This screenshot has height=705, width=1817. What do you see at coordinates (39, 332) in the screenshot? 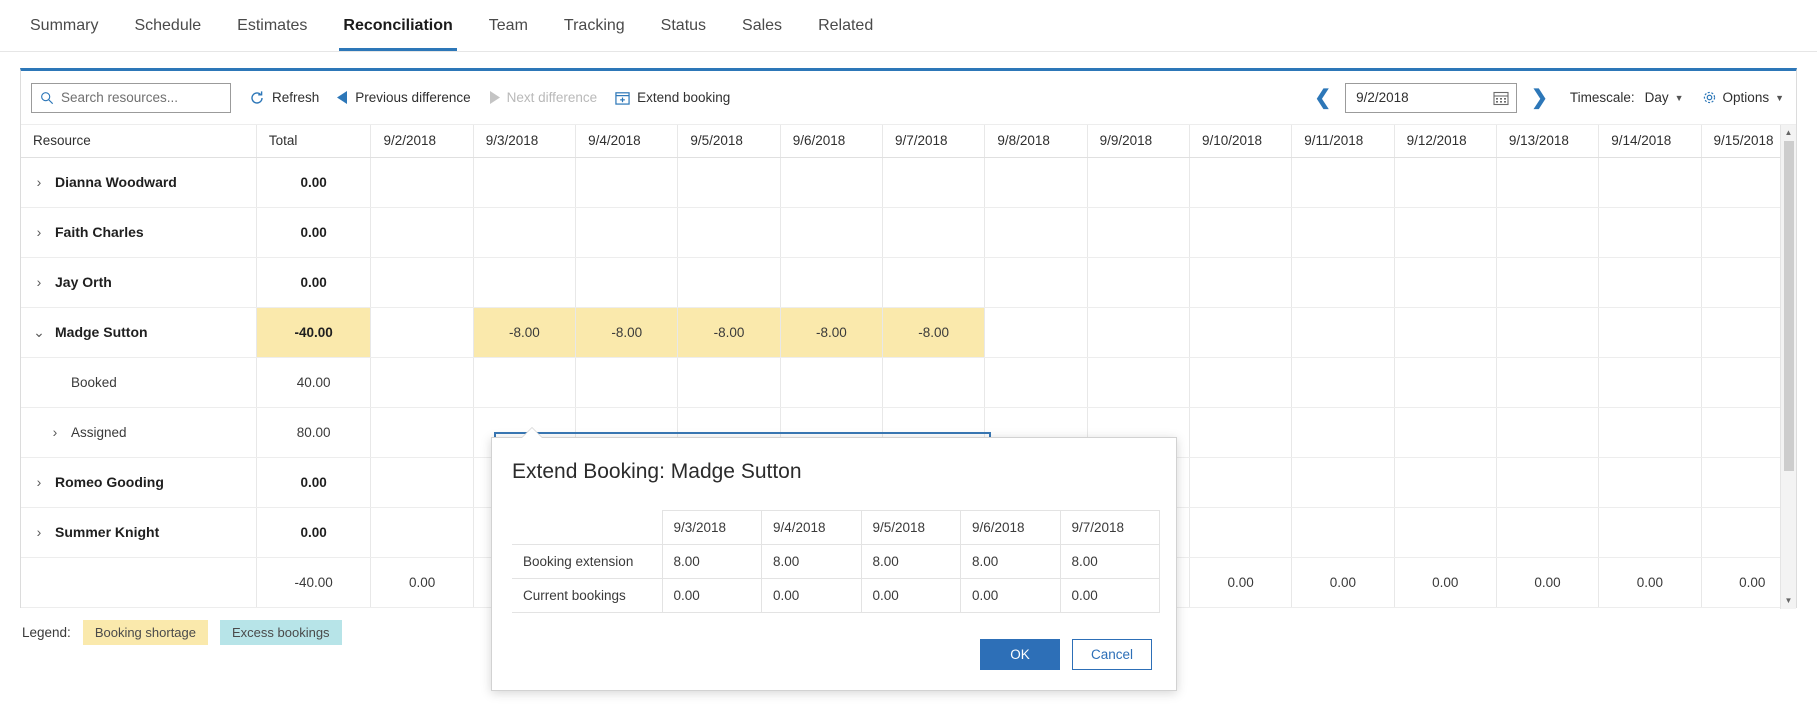
I see `chevron-down-icon: ⌄` at bounding box center [39, 332].